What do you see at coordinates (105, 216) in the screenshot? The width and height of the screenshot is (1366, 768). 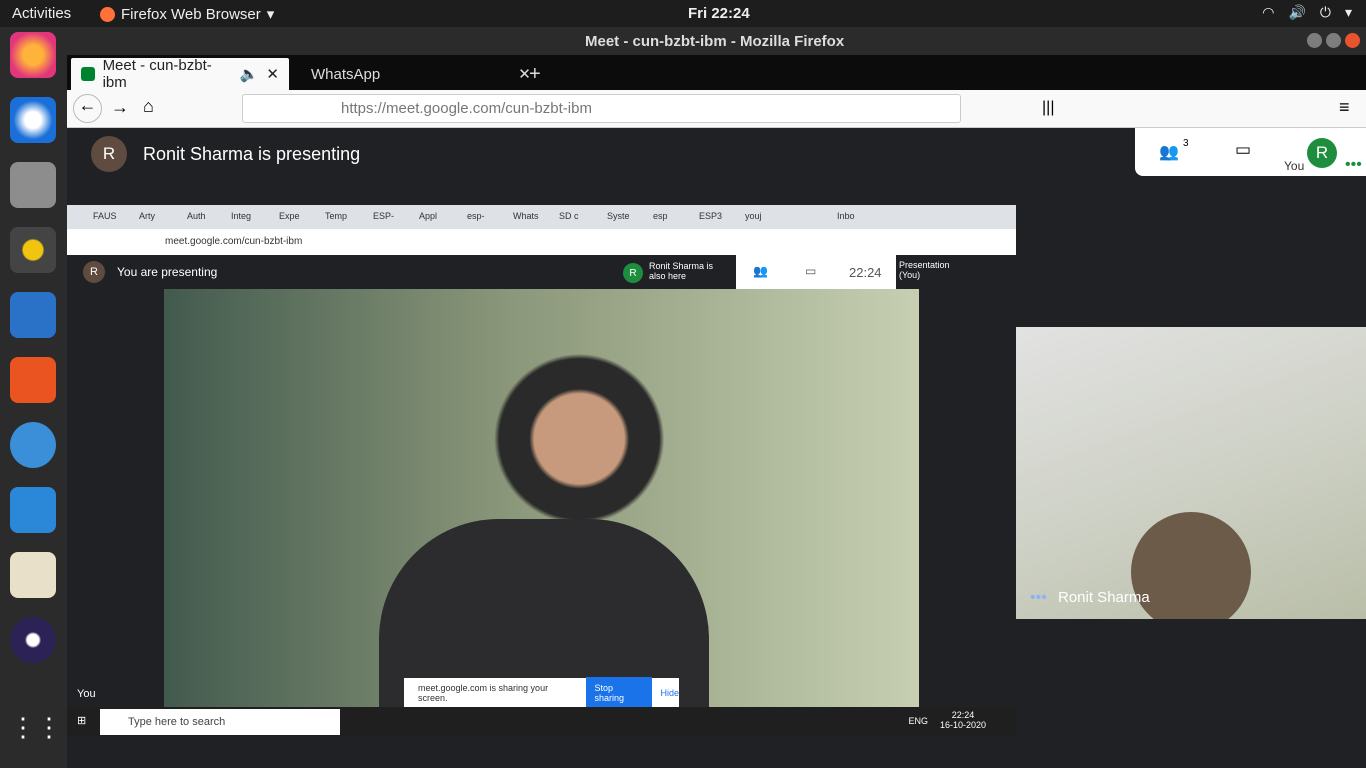 I see `inner-tab: FAUS` at bounding box center [105, 216].